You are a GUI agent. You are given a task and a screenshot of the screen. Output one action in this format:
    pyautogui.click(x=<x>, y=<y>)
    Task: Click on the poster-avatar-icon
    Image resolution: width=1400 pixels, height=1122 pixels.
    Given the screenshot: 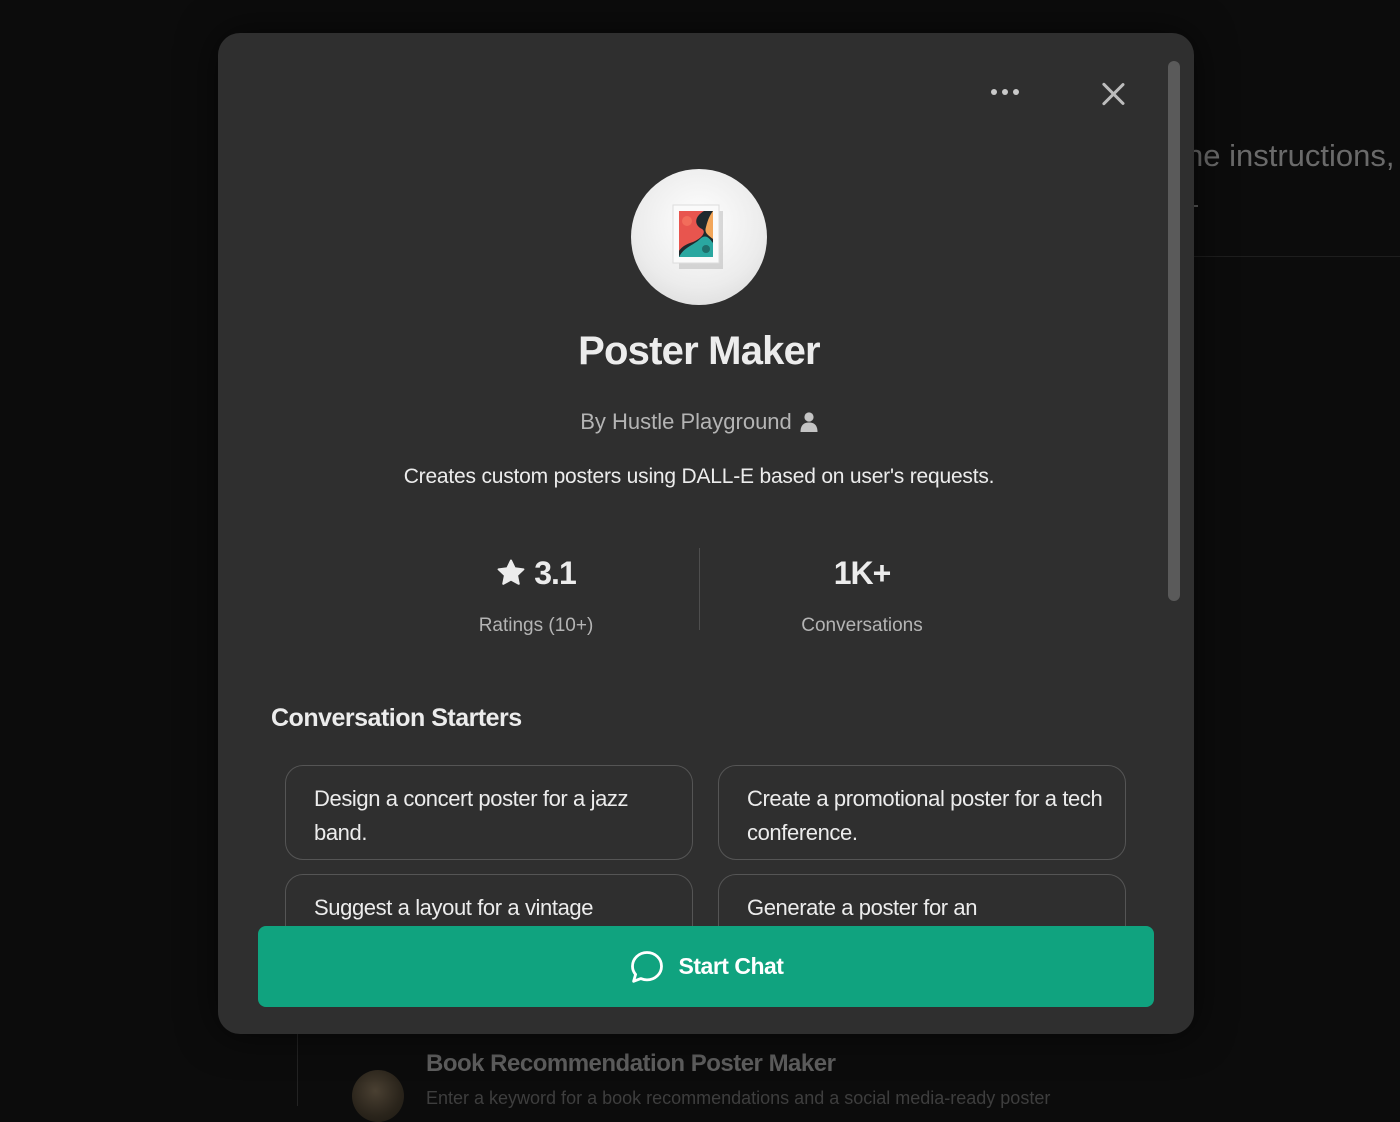 What is the action you would take?
    pyautogui.click(x=699, y=237)
    